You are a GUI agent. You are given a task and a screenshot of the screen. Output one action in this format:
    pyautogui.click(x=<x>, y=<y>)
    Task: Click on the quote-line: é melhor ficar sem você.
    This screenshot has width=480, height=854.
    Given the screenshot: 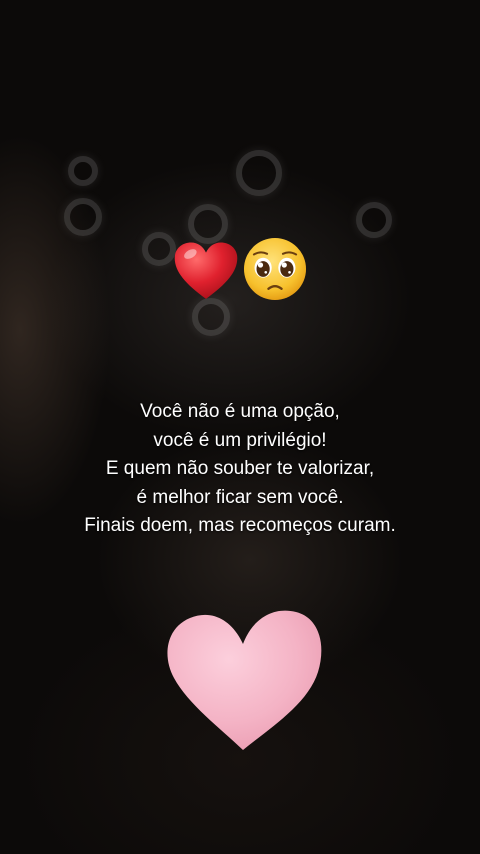 What is the action you would take?
    pyautogui.click(x=240, y=497)
    